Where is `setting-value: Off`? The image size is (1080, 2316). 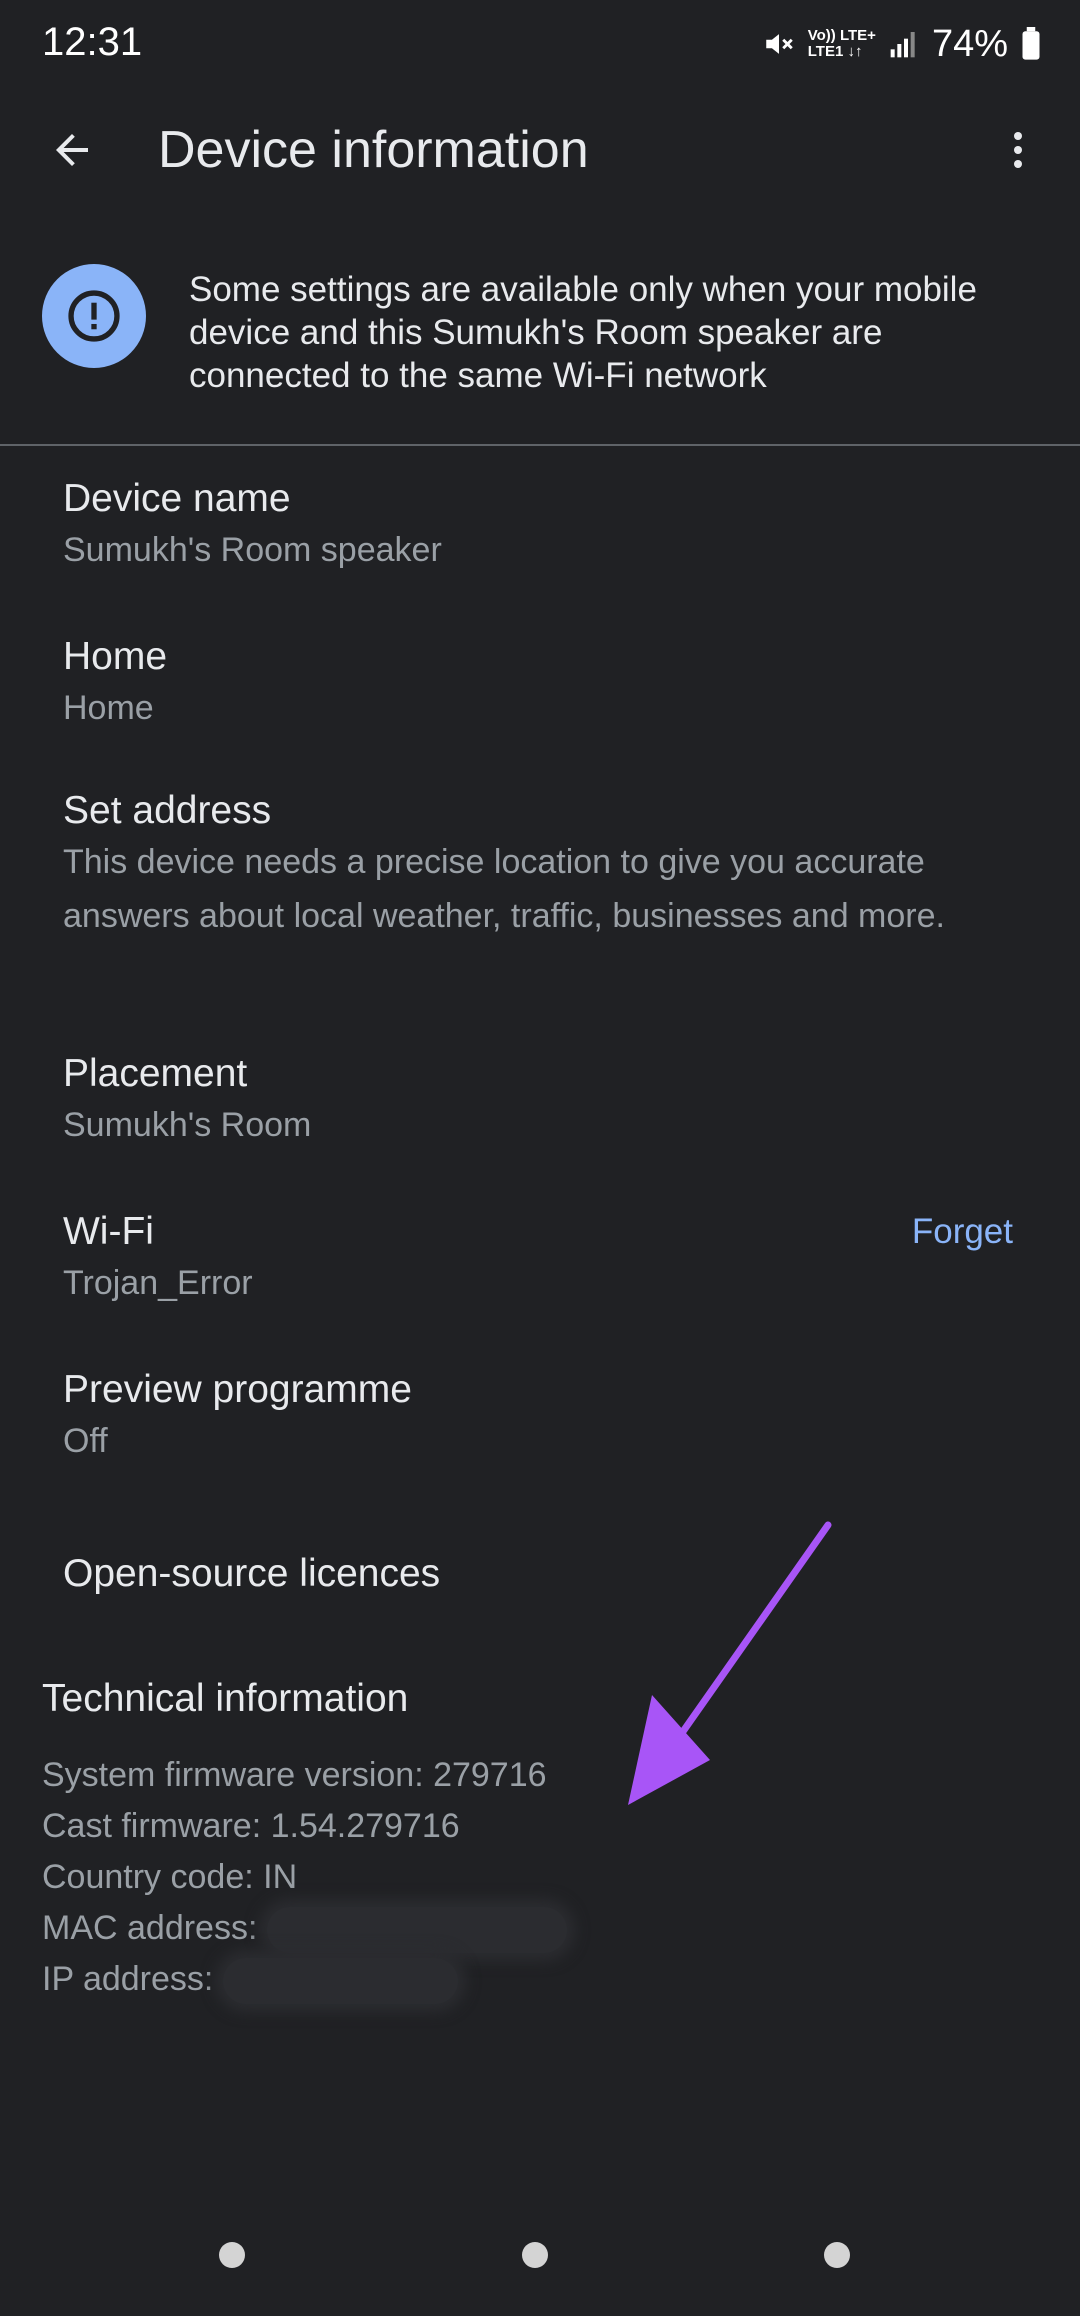
setting-value: Off is located at coordinates (85, 1441).